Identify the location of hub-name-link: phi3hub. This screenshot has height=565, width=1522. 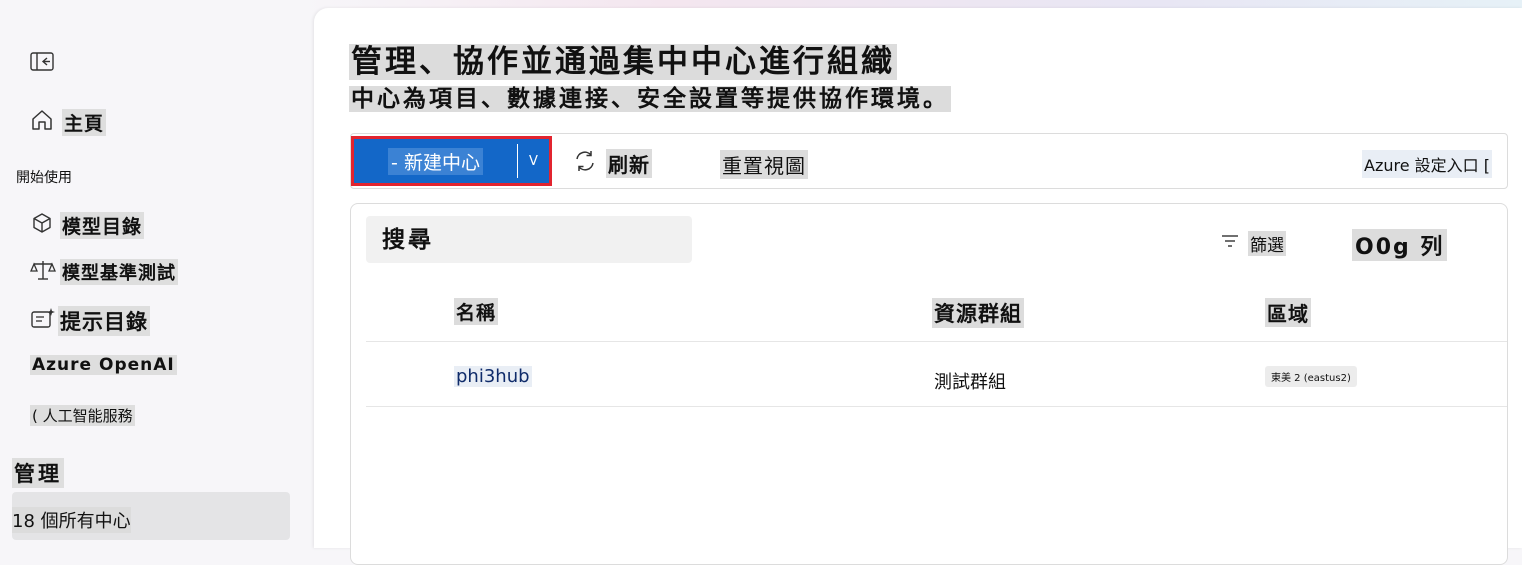
(493, 376).